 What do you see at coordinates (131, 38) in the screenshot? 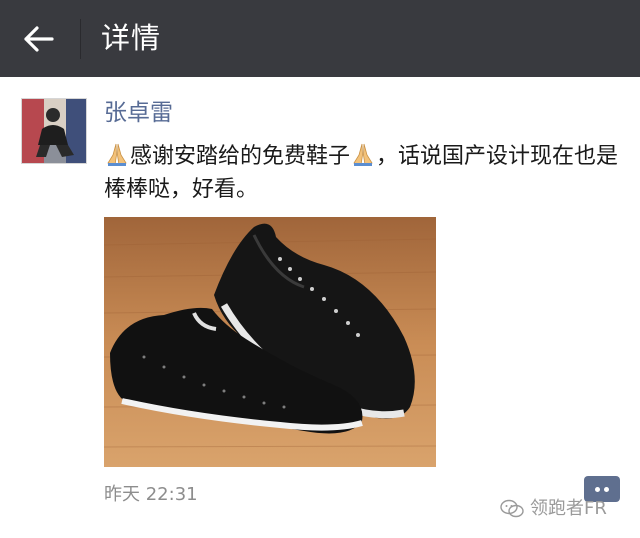
I see `page-title: 详情` at bounding box center [131, 38].